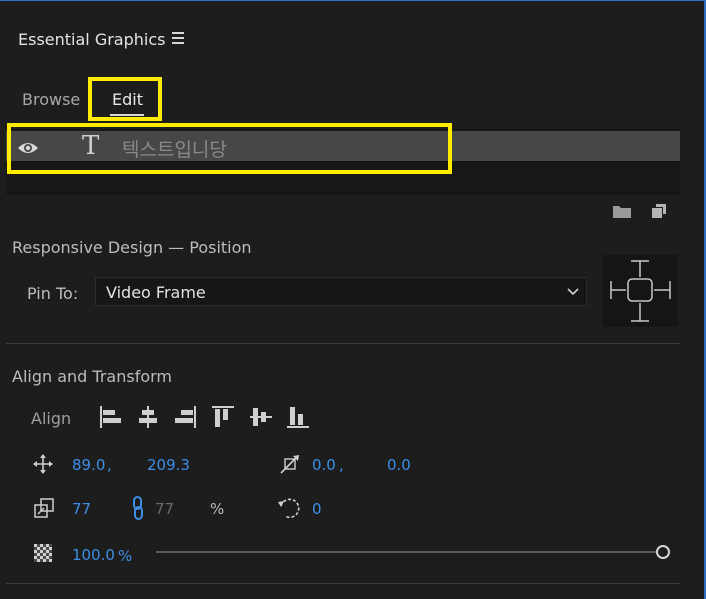 Image resolution: width=706 pixels, height=599 pixels. I want to click on responsive-design-title: Responsive Design — Position, so click(132, 247).